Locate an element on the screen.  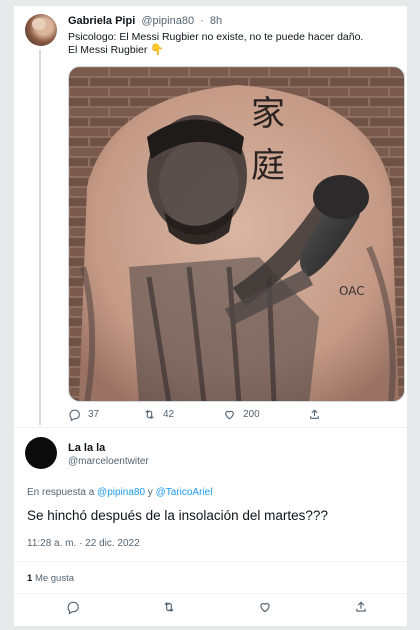
retweet-button: 42 is located at coordinates (183, 414).